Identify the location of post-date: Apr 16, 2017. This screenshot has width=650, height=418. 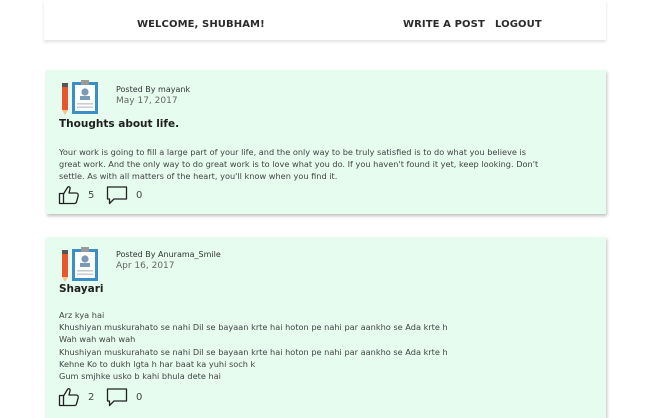
(145, 266).